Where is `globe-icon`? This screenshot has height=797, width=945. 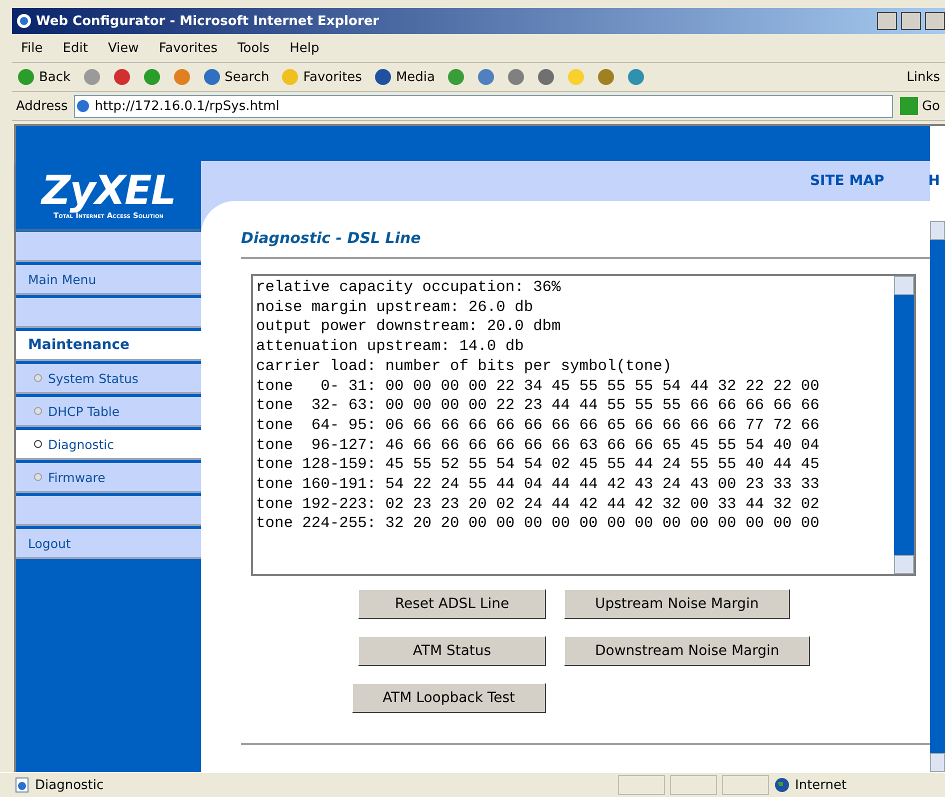
globe-icon is located at coordinates (782, 785).